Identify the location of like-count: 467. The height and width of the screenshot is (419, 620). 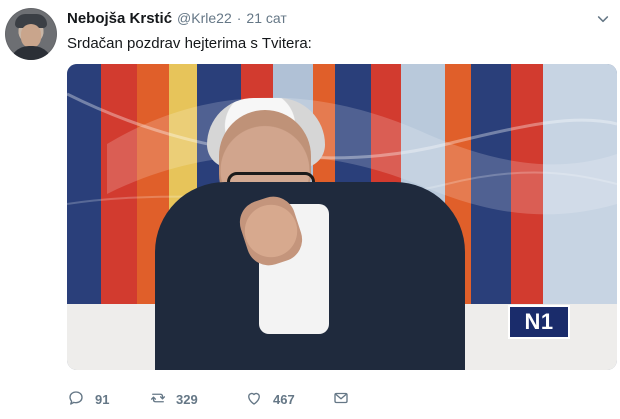
(284, 399).